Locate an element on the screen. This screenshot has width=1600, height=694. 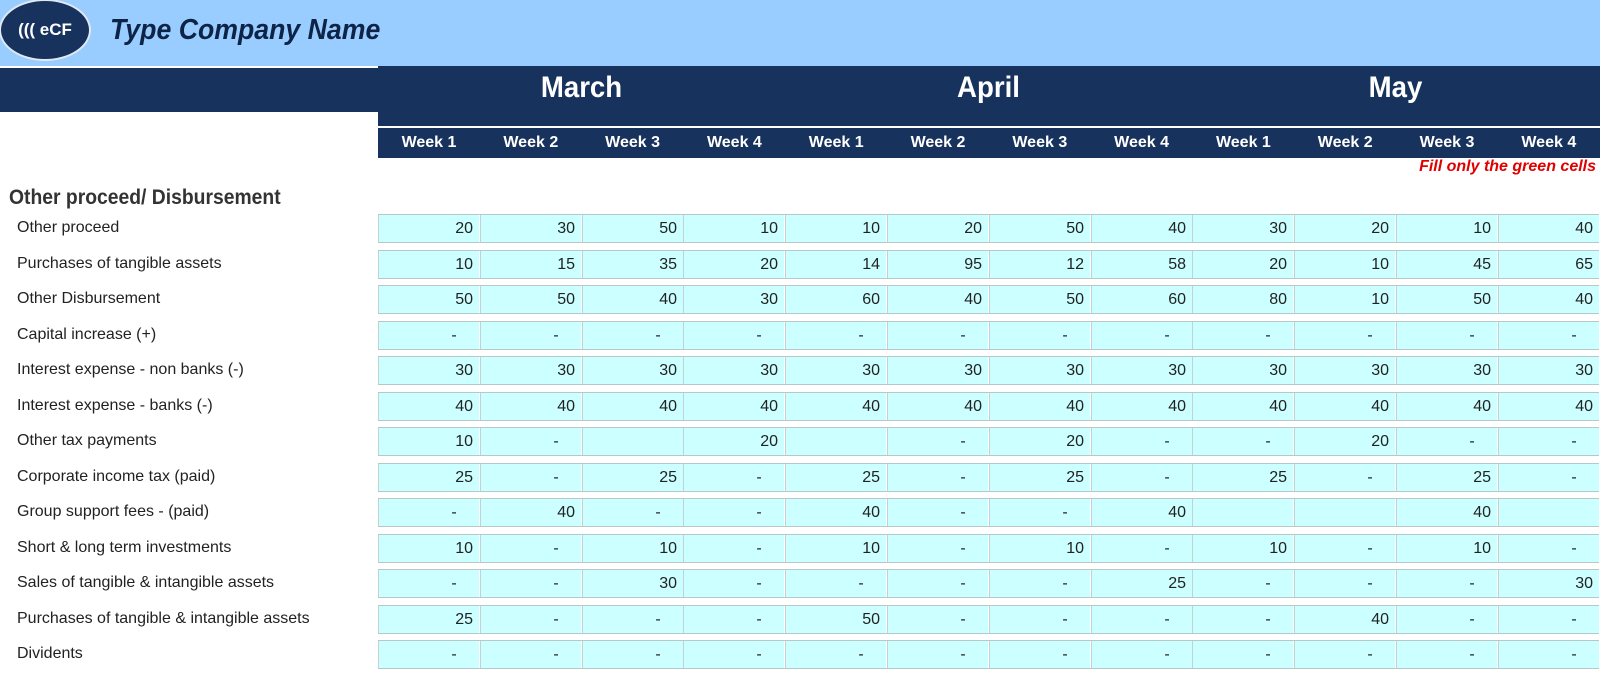
input-cell: 35 is located at coordinates (632, 264).